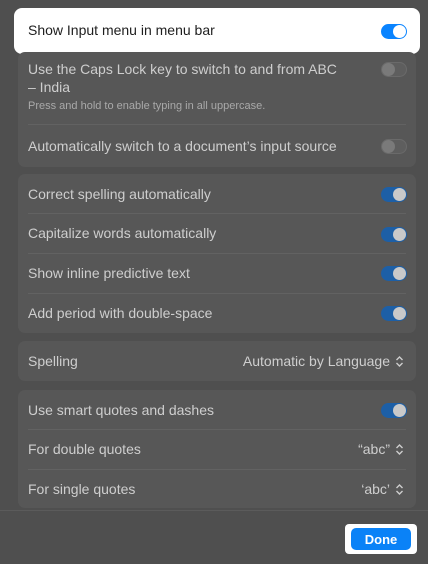 The width and height of the screenshot is (428, 564). What do you see at coordinates (121, 30) in the screenshot?
I see `show-input-menu-label: Show Input menu in menu bar` at bounding box center [121, 30].